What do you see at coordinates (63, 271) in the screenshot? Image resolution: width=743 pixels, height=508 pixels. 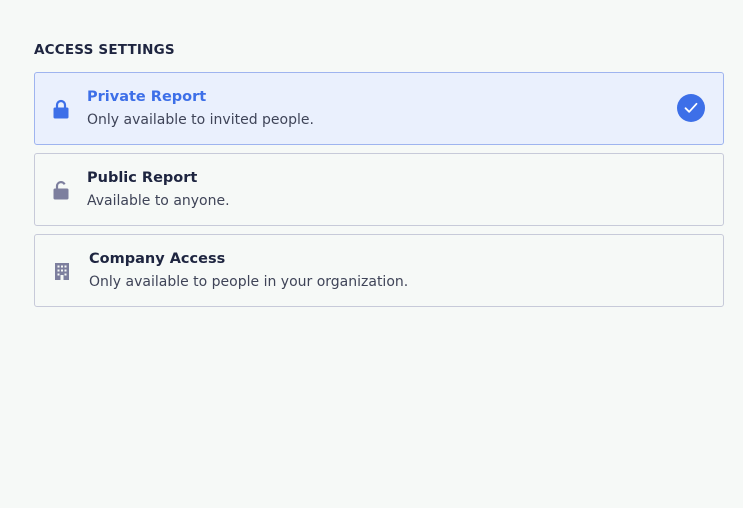 I see `building-icon` at bounding box center [63, 271].